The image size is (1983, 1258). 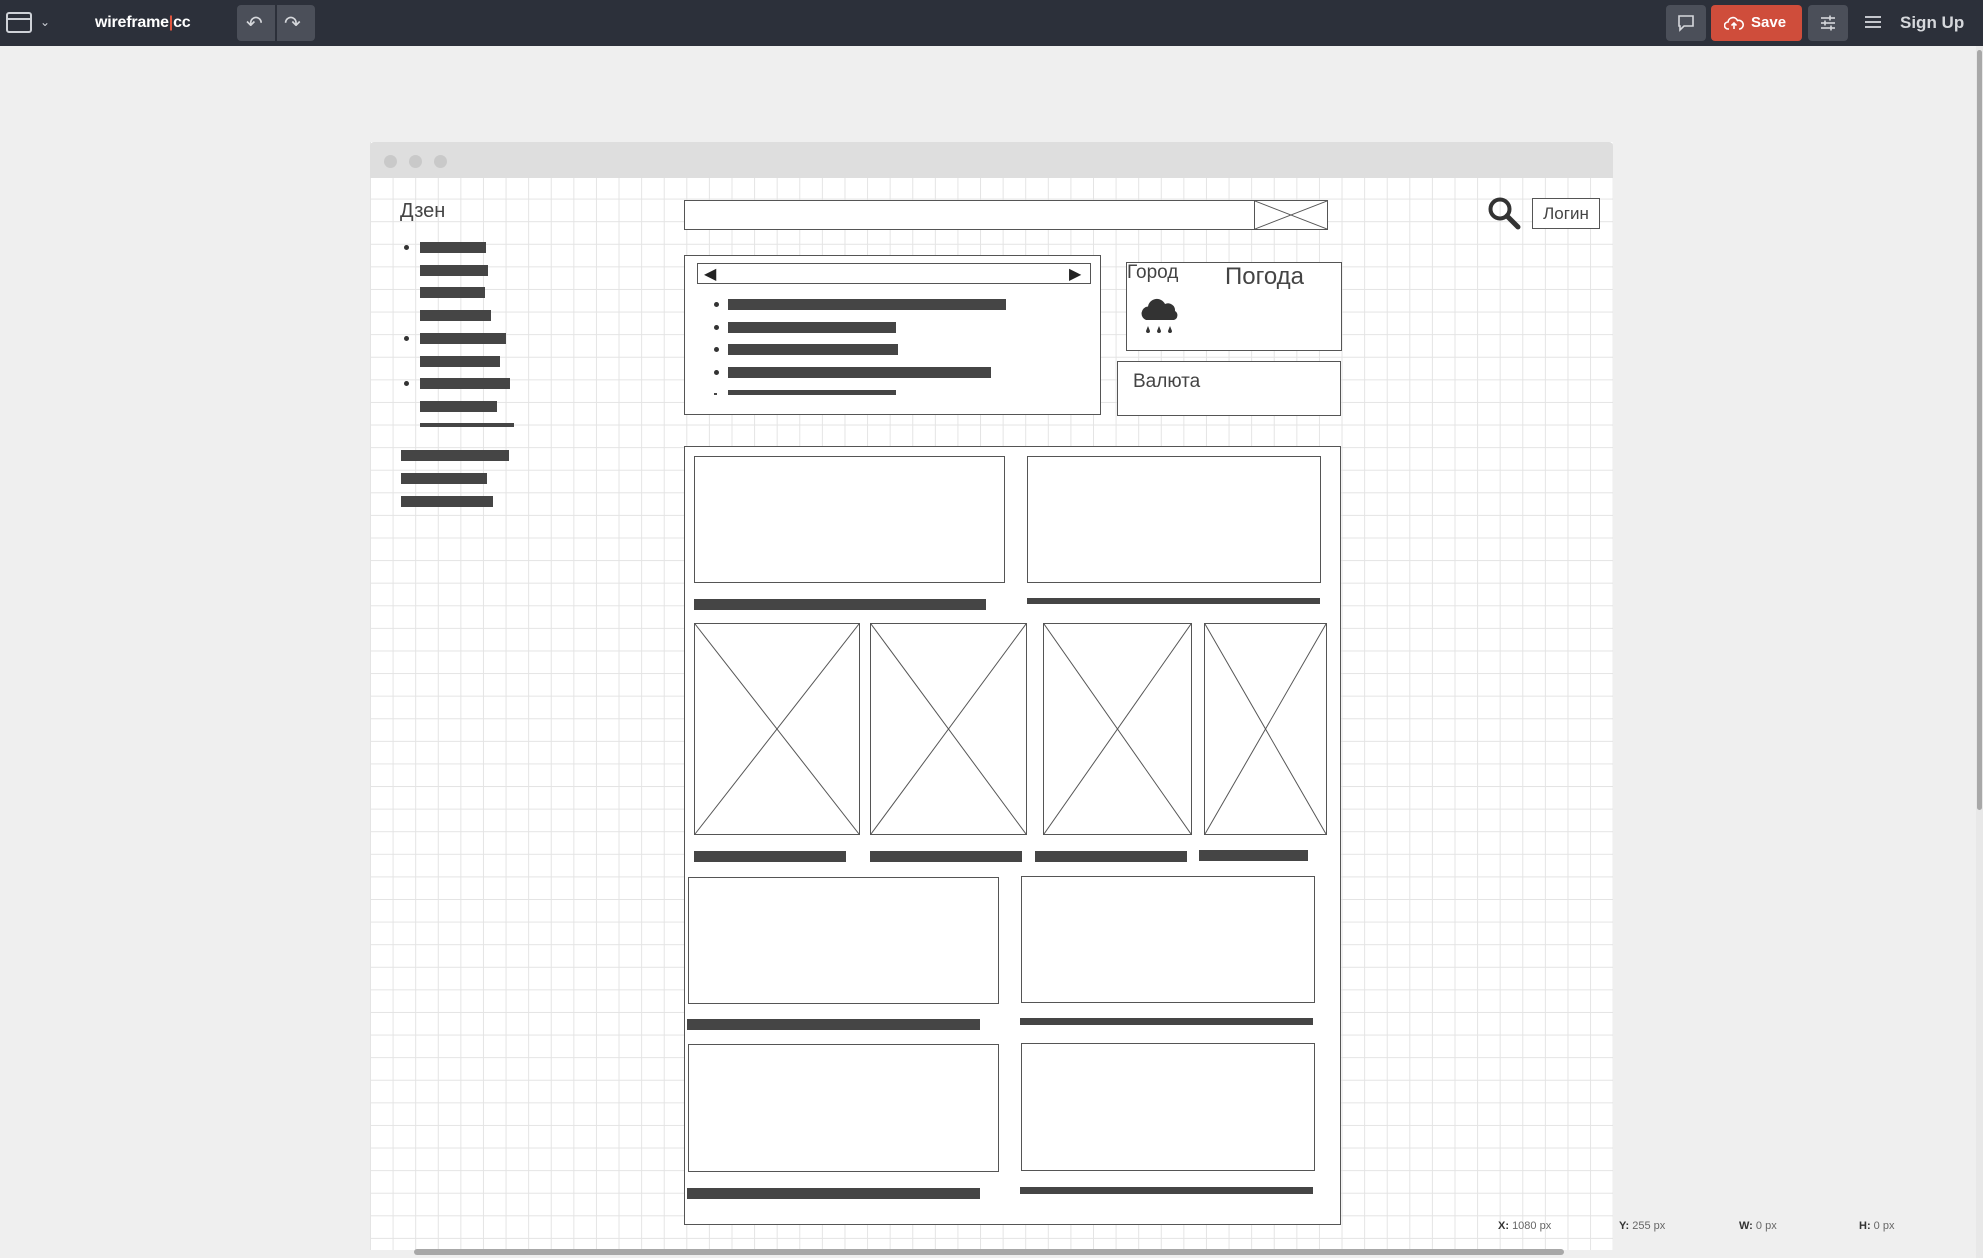 What do you see at coordinates (19, 22) in the screenshot?
I see `window-icon` at bounding box center [19, 22].